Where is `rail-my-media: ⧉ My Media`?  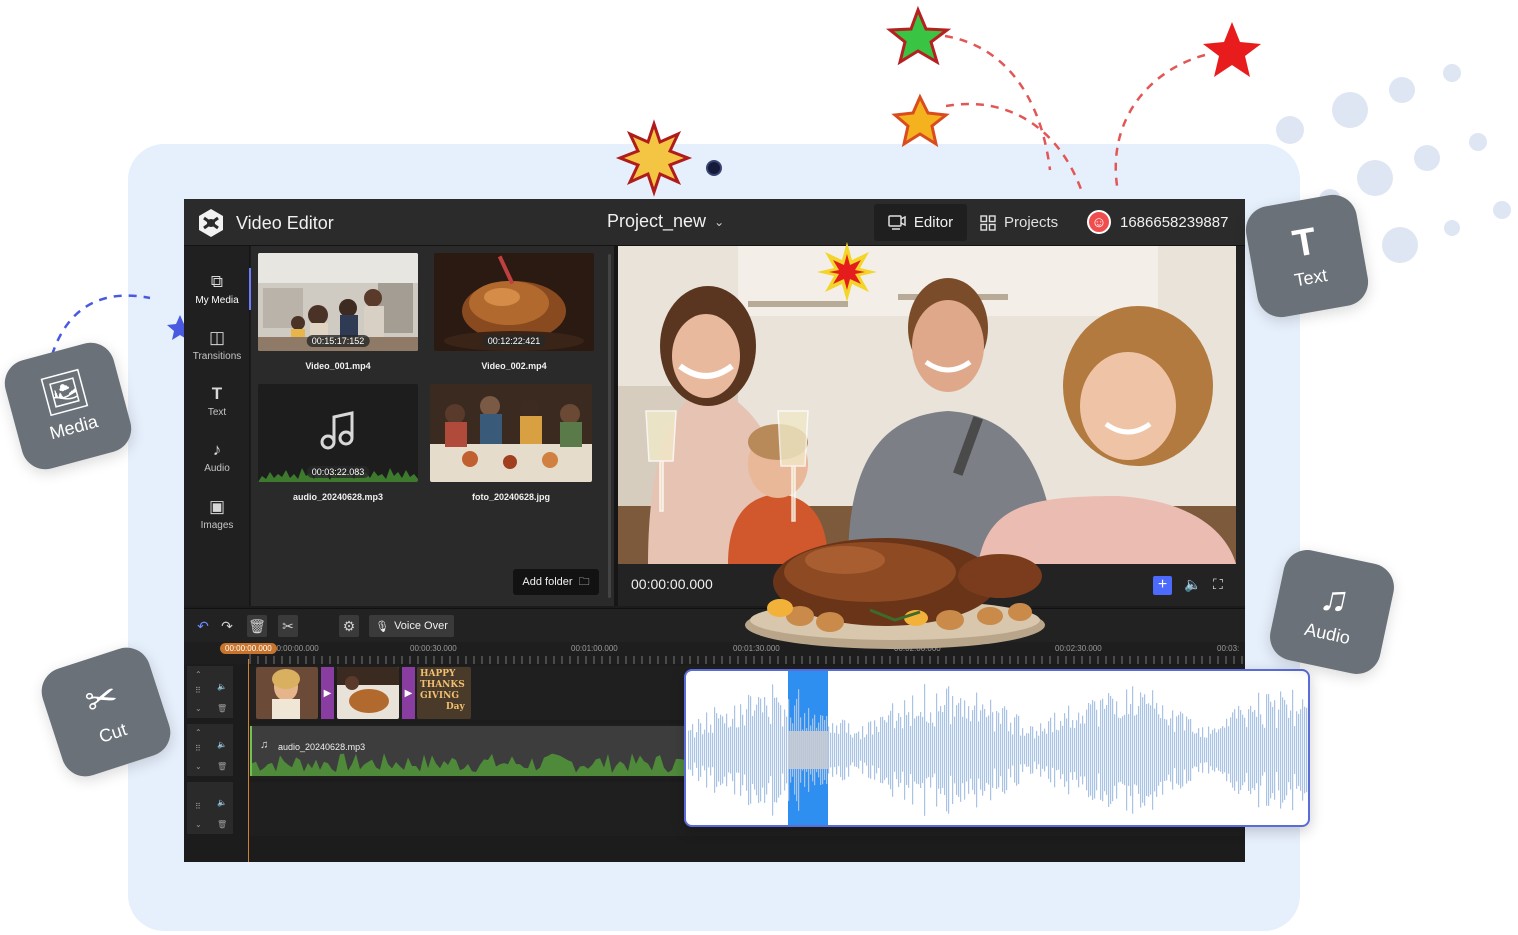 rail-my-media: ⧉ My Media is located at coordinates (217, 289).